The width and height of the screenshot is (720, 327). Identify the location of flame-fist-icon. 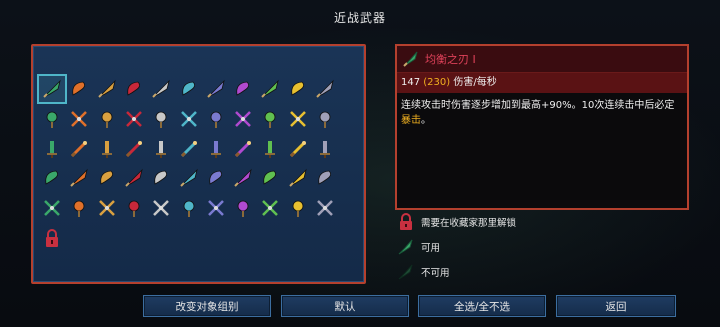
(161, 149).